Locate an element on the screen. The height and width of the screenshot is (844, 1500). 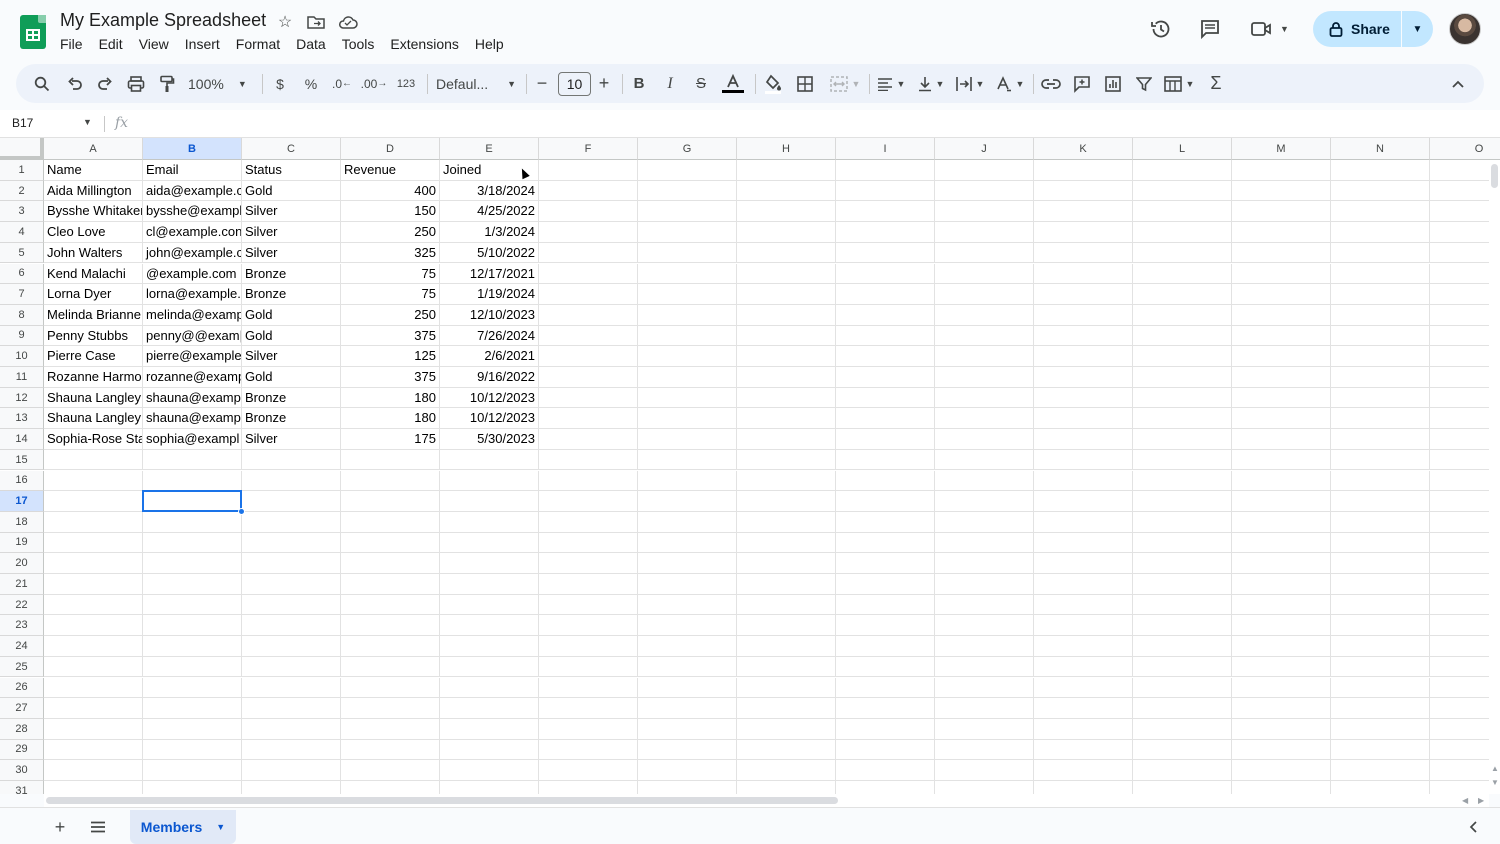
cell-a11: Rozanne Harmo is located at coordinates (93, 377).